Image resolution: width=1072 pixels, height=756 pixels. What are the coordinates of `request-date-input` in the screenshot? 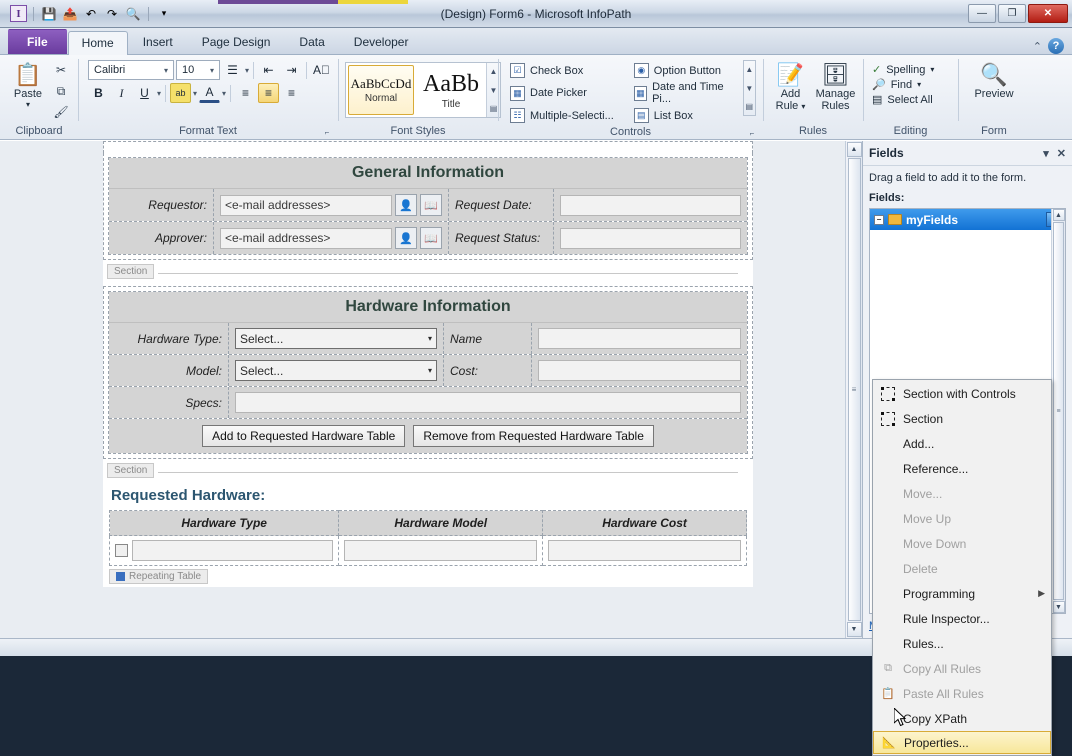 It's located at (650, 205).